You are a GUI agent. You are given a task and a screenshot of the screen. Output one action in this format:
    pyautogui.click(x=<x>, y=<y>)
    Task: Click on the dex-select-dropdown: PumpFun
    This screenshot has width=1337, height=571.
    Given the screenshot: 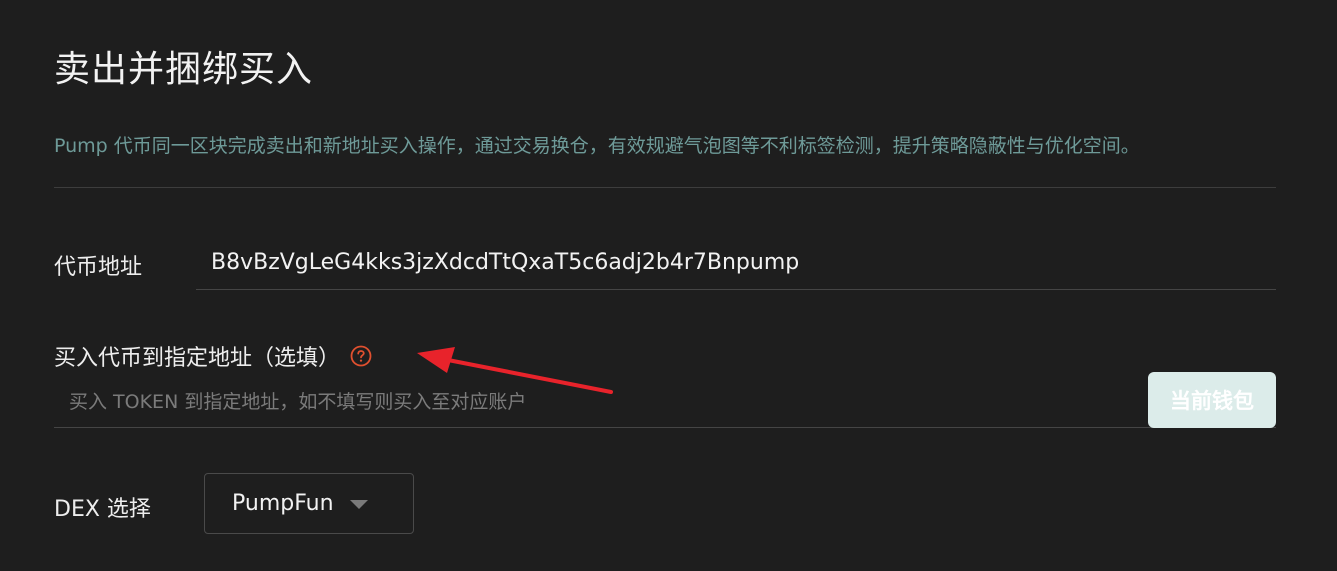 What is the action you would take?
    pyautogui.click(x=309, y=503)
    